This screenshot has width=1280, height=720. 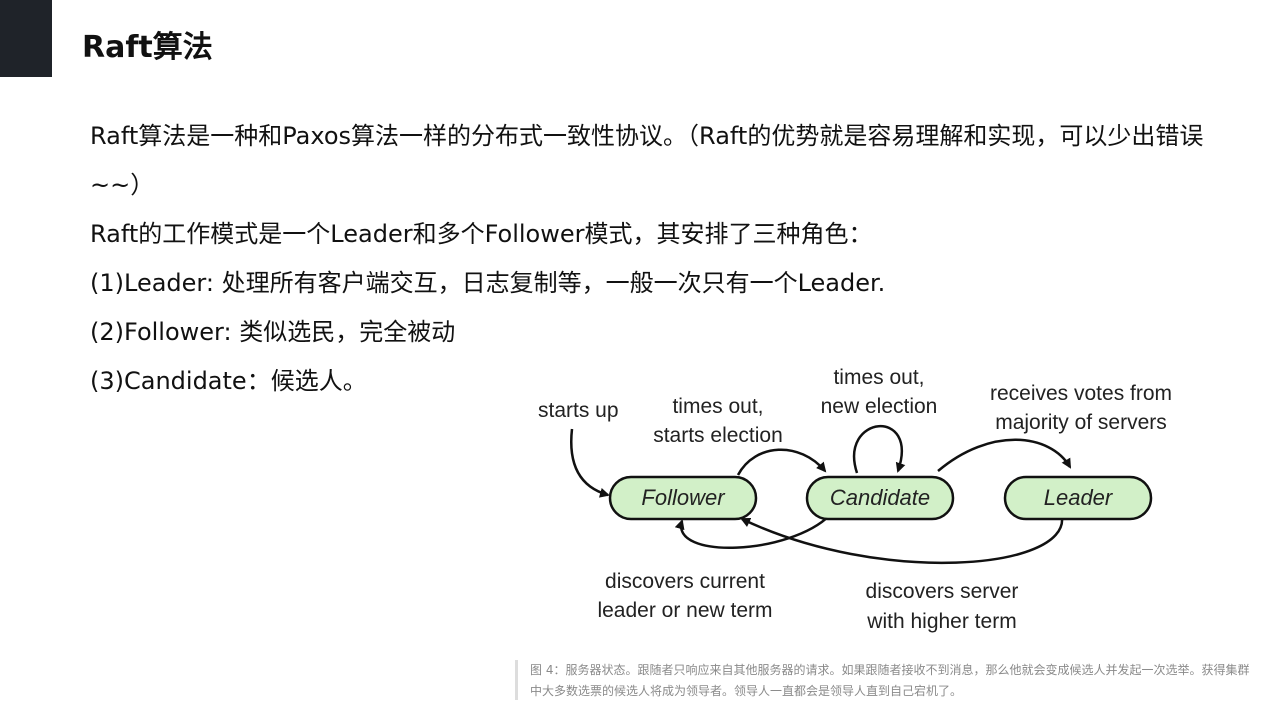 I want to click on title-accent-block, so click(x=26, y=38).